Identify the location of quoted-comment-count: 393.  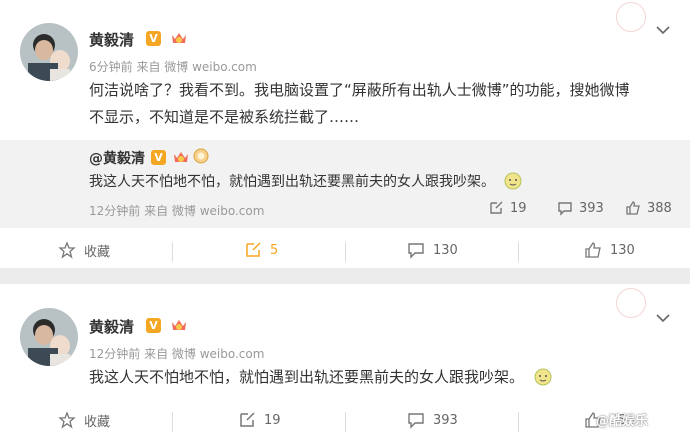
(591, 208).